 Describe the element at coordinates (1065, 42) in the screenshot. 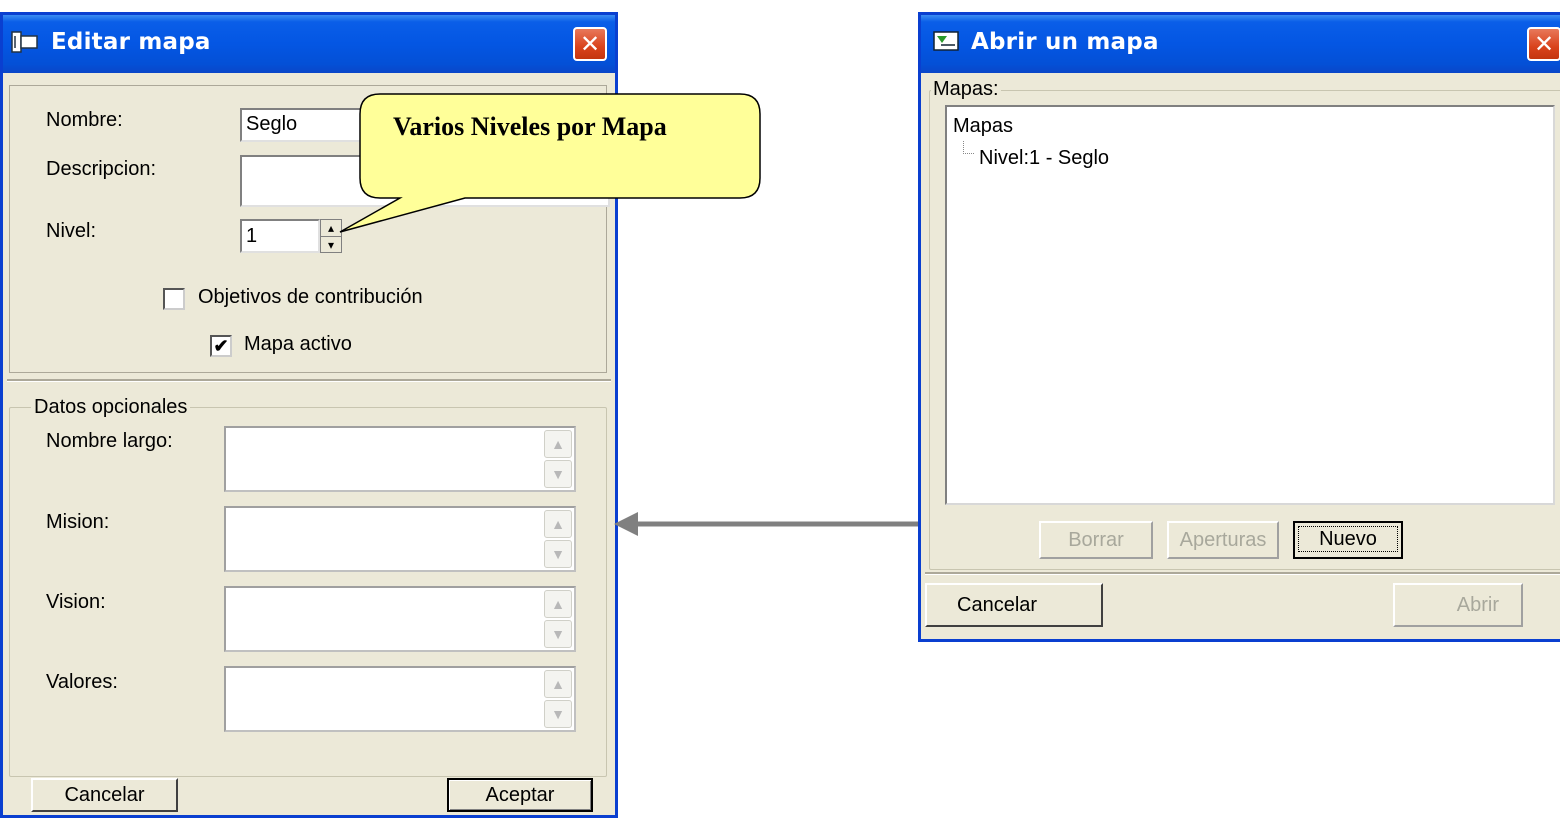

I see `open-map-title: Abrir un mapa` at that location.